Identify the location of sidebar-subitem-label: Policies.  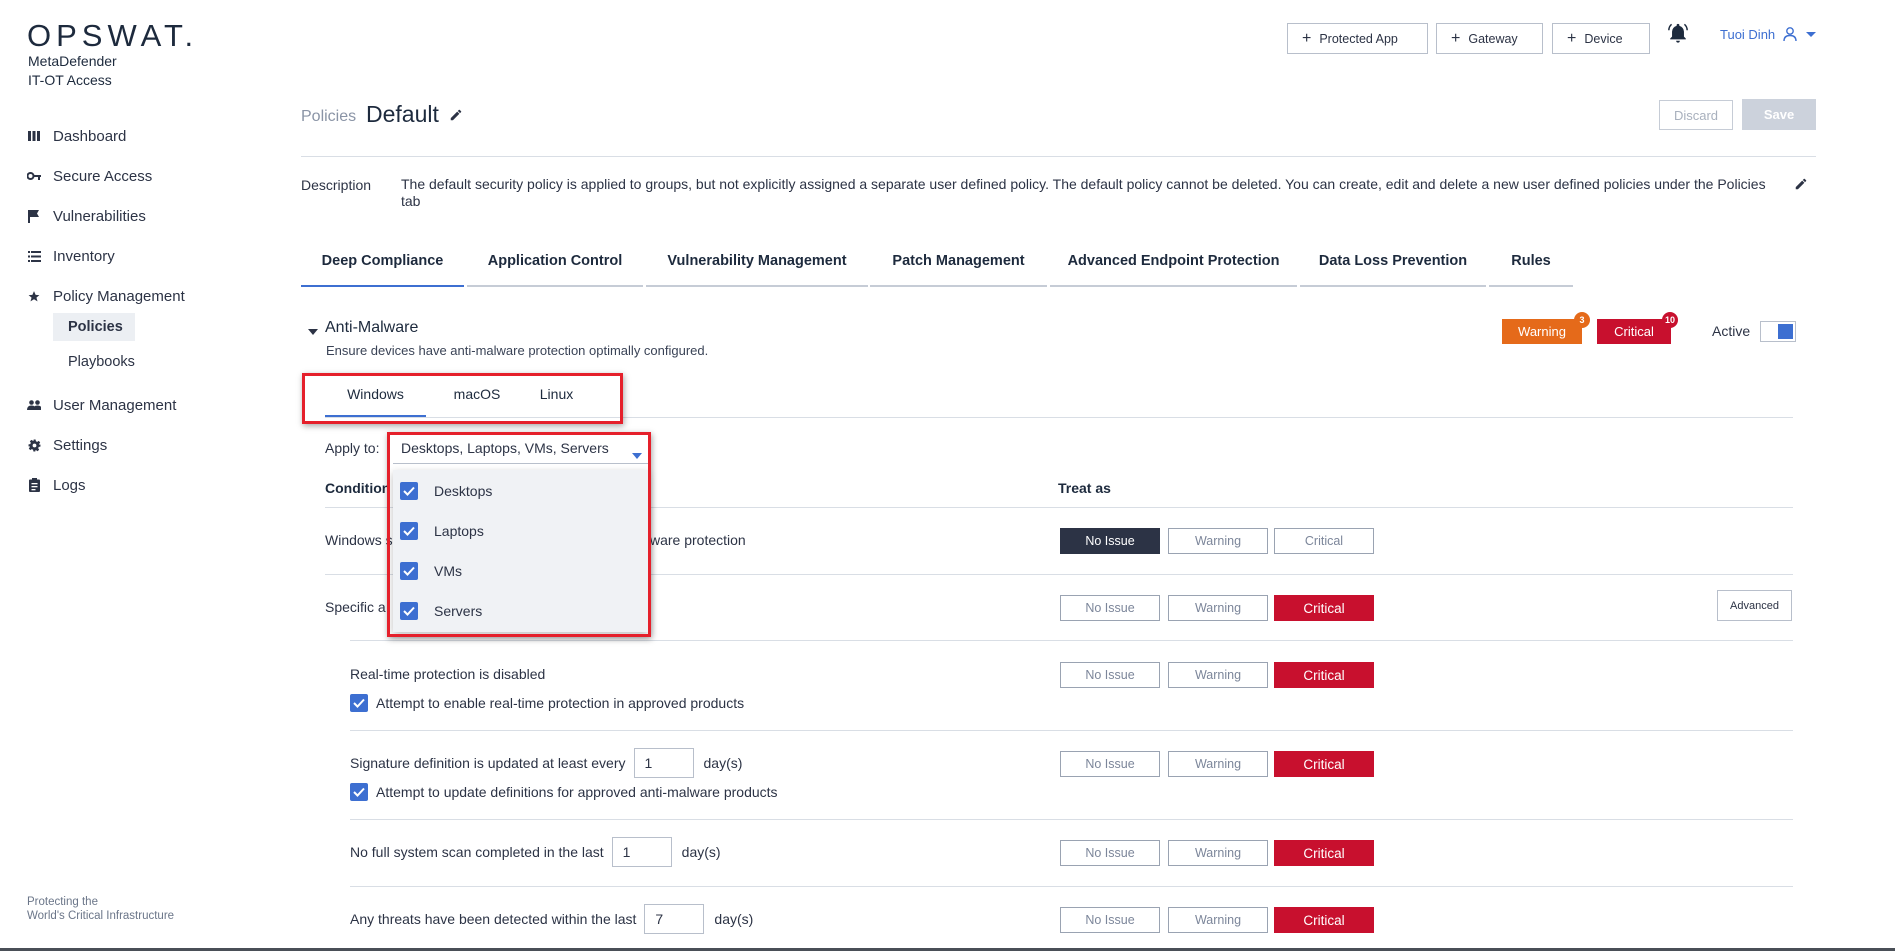
(95, 327).